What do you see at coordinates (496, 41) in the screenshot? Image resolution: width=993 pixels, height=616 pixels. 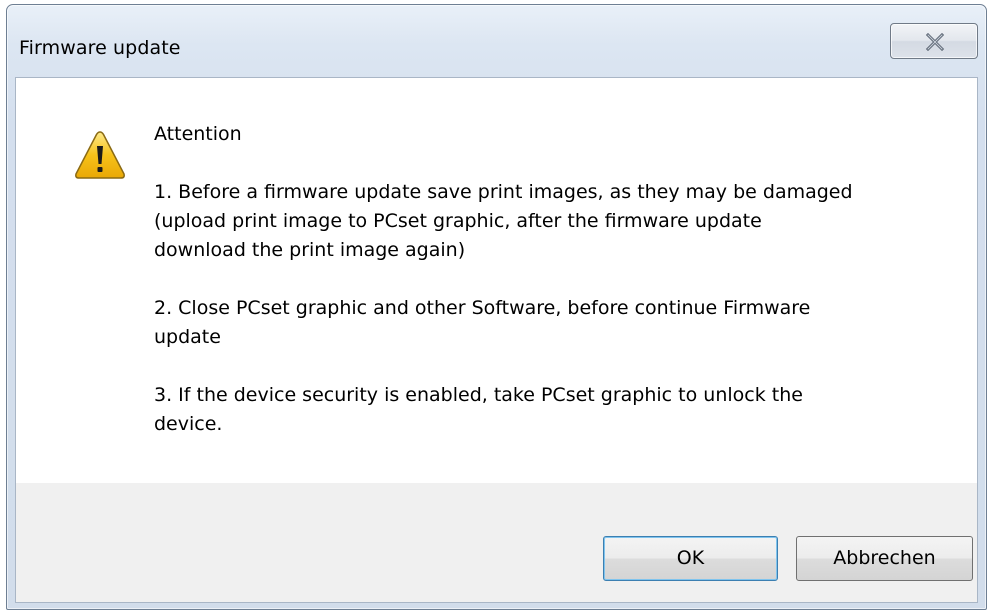 I see `title-bar: Firmware update` at bounding box center [496, 41].